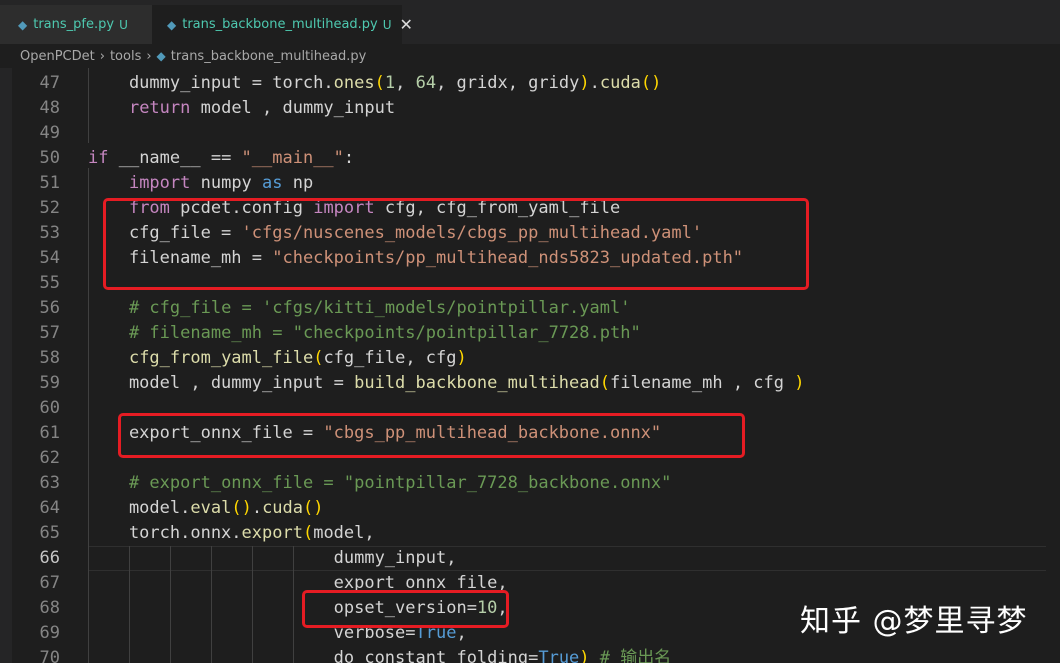  Describe the element at coordinates (405, 609) in the screenshot. I see `highlight-box-opset` at that location.